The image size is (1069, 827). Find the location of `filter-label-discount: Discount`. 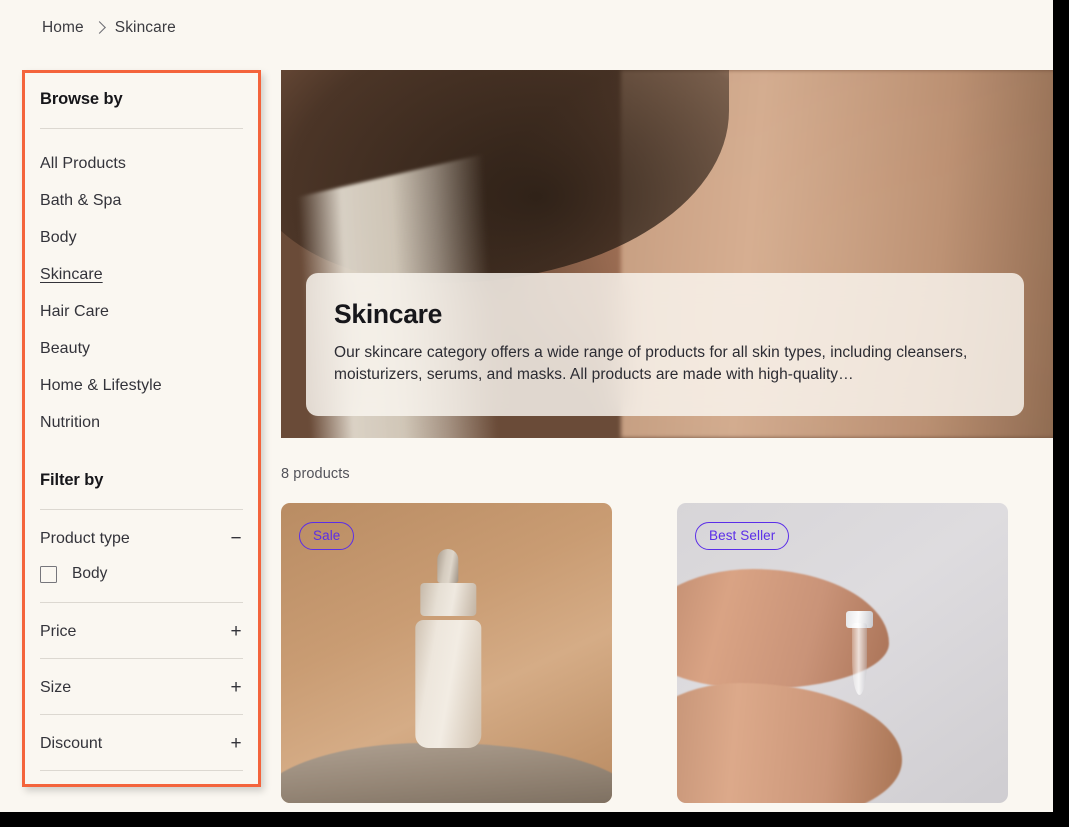

filter-label-discount: Discount is located at coordinates (71, 743).